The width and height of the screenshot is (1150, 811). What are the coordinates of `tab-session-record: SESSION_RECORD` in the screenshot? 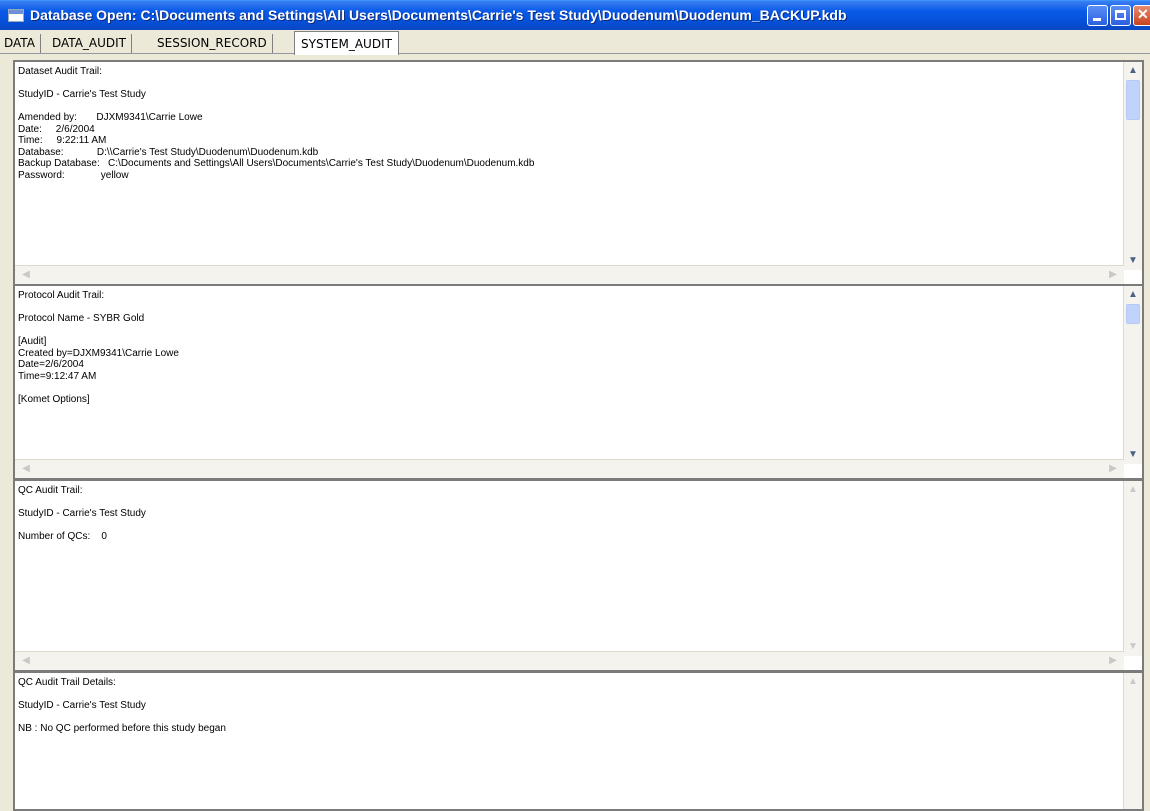 It's located at (215, 43).